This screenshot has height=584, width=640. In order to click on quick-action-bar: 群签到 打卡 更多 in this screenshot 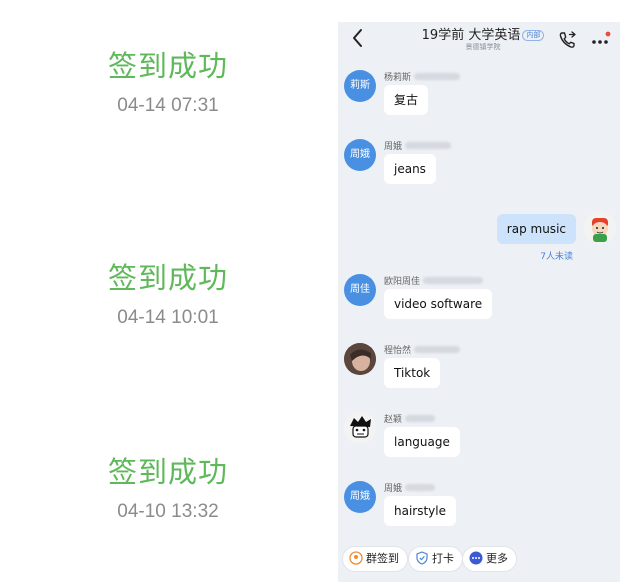, I will do `click(479, 561)`.